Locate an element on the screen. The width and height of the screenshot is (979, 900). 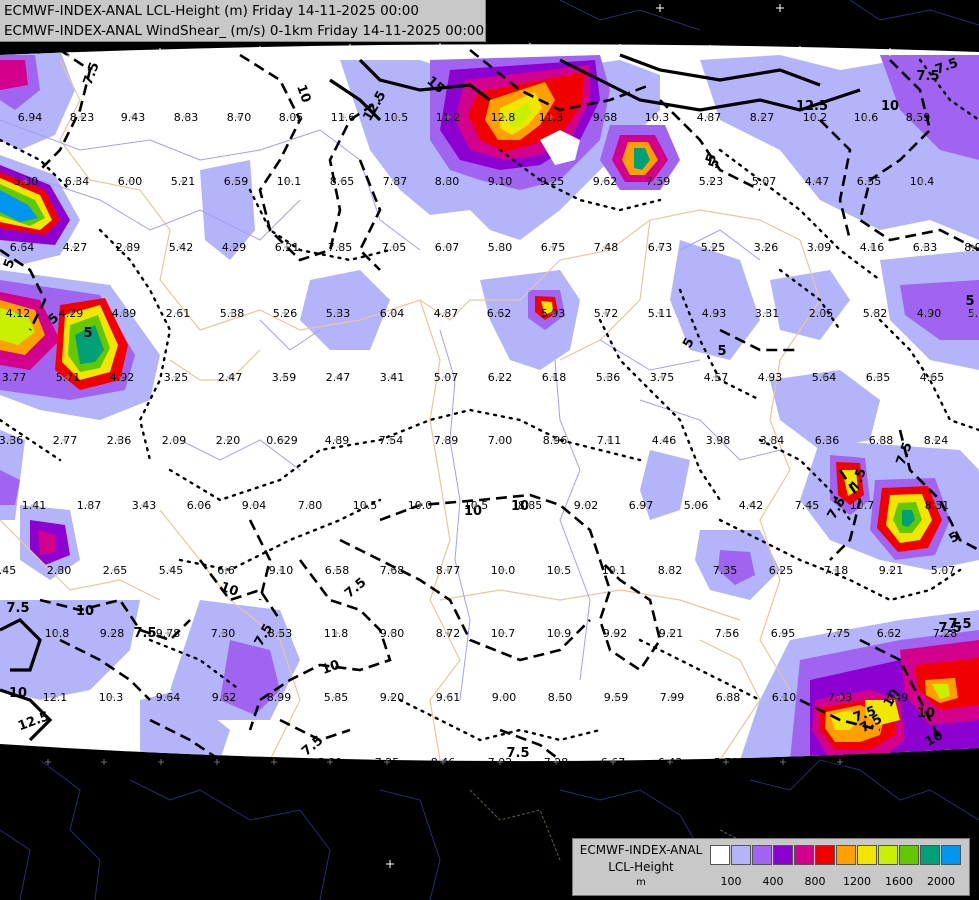
legend-variable: LCL-Height is located at coordinates (641, 867).